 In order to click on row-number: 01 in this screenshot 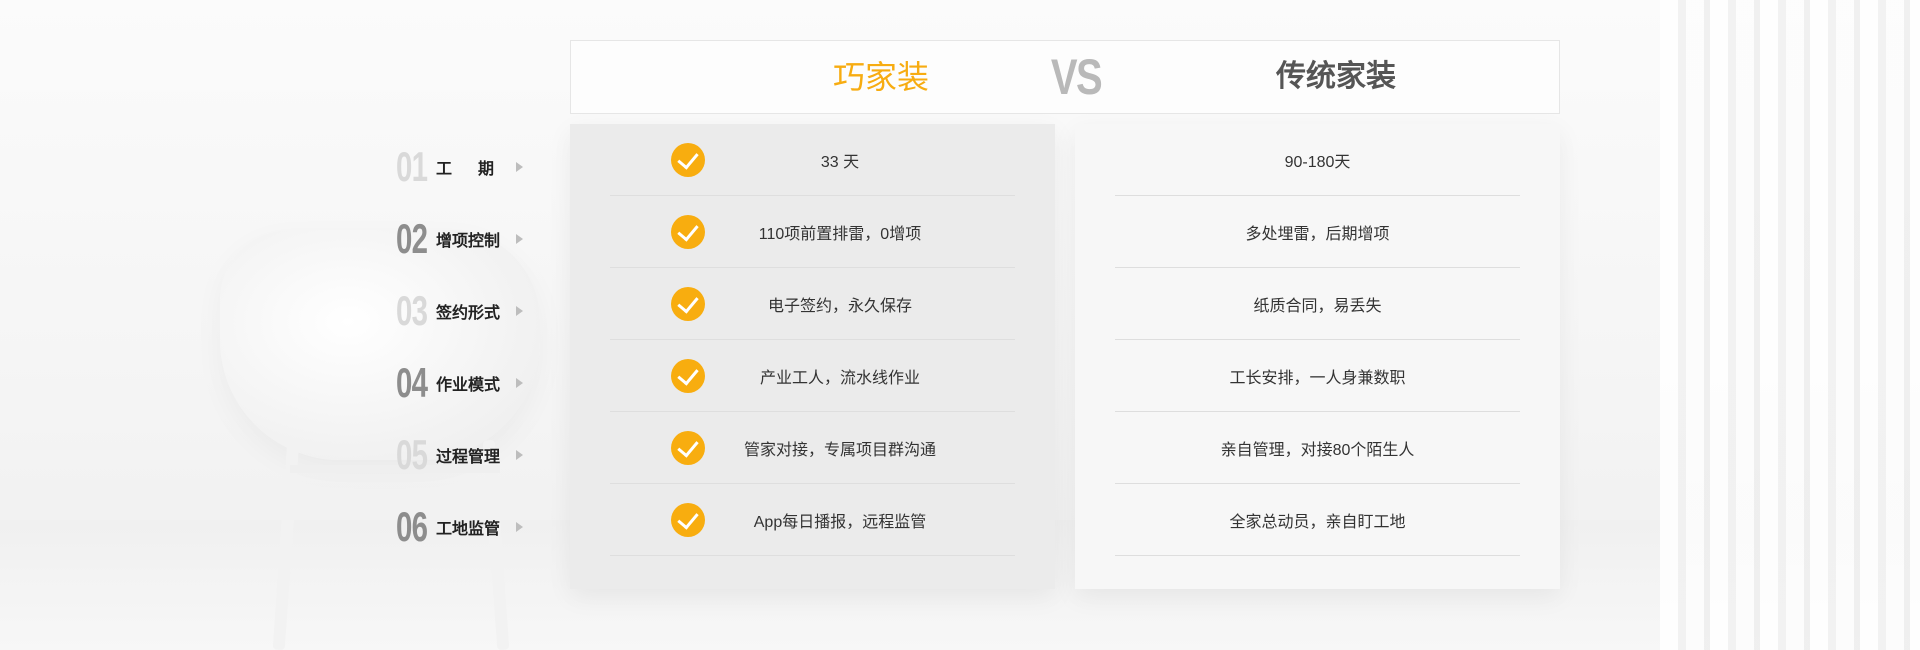, I will do `click(412, 166)`.